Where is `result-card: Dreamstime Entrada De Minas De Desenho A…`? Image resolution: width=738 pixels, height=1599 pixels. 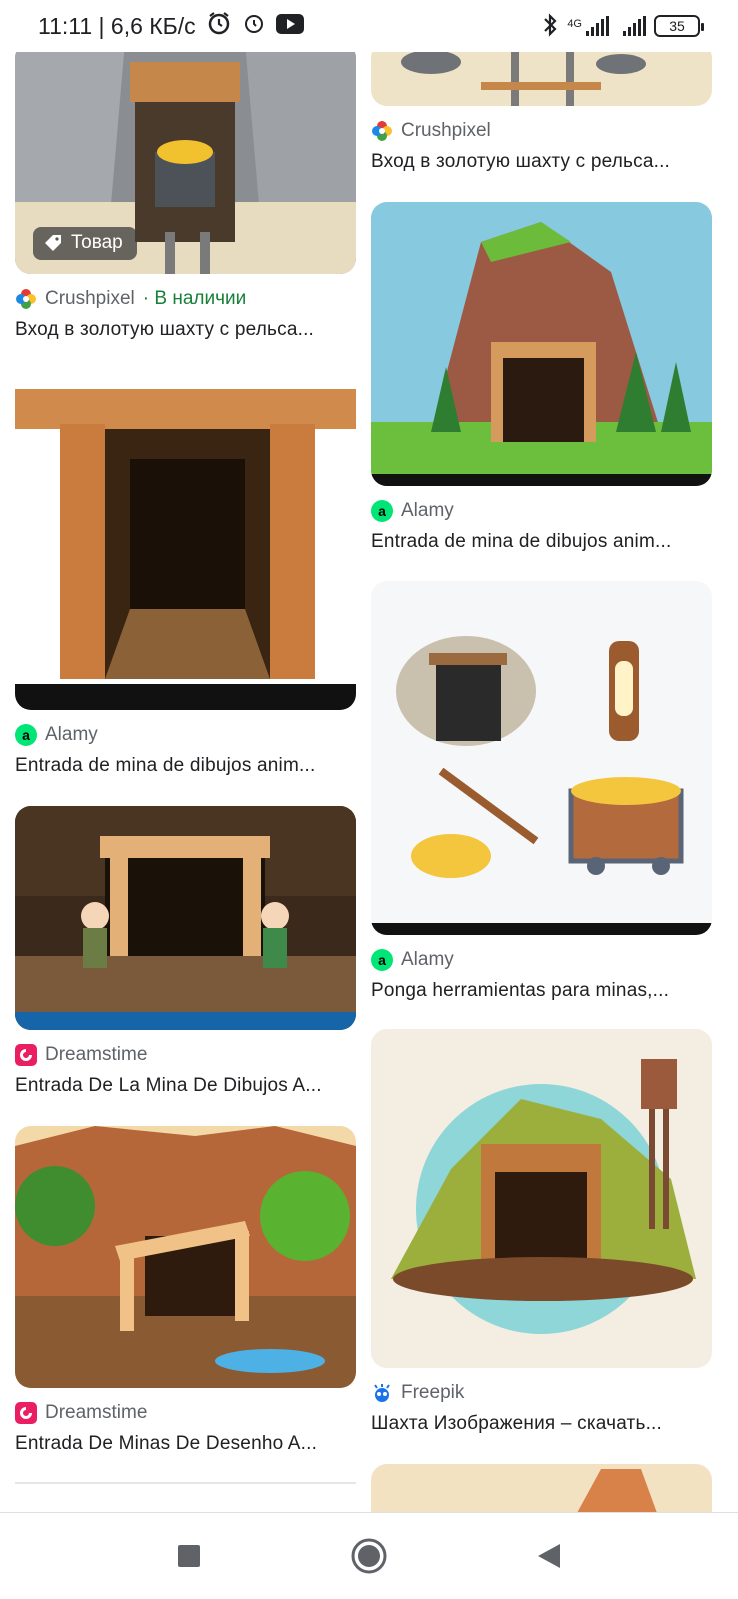 result-card: Dreamstime Entrada De Minas De Desenho A… is located at coordinates (185, 1290).